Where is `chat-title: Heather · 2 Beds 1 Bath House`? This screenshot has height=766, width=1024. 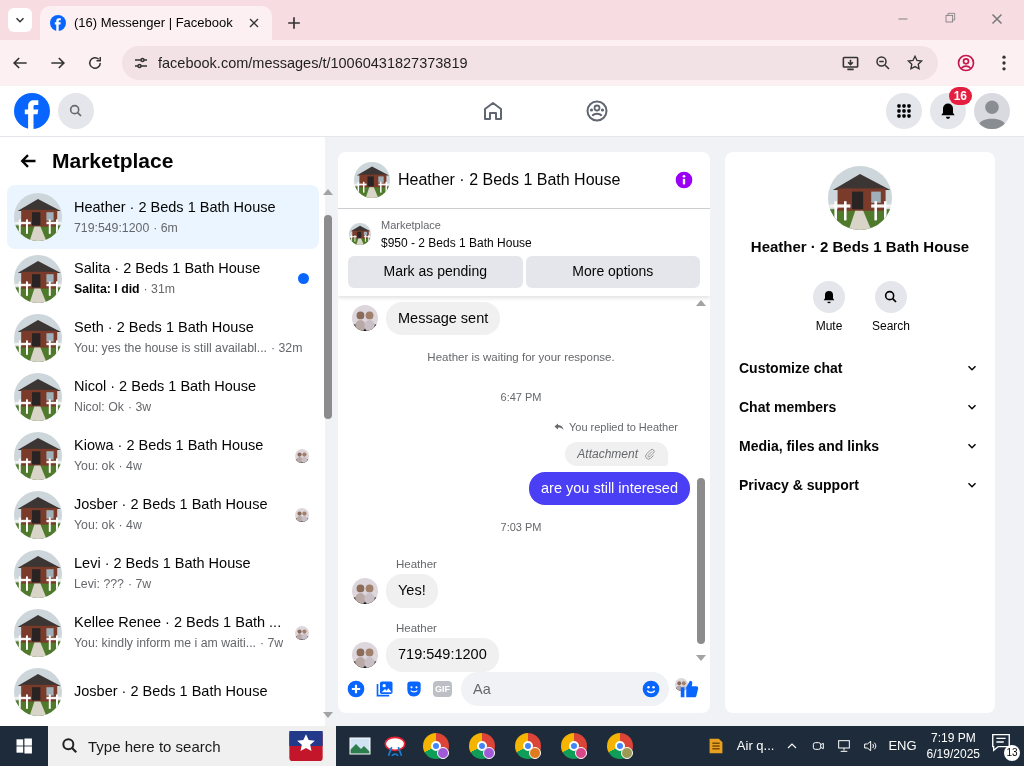
chat-title: Heather · 2 Beds 1 Bath House is located at coordinates (510, 180).